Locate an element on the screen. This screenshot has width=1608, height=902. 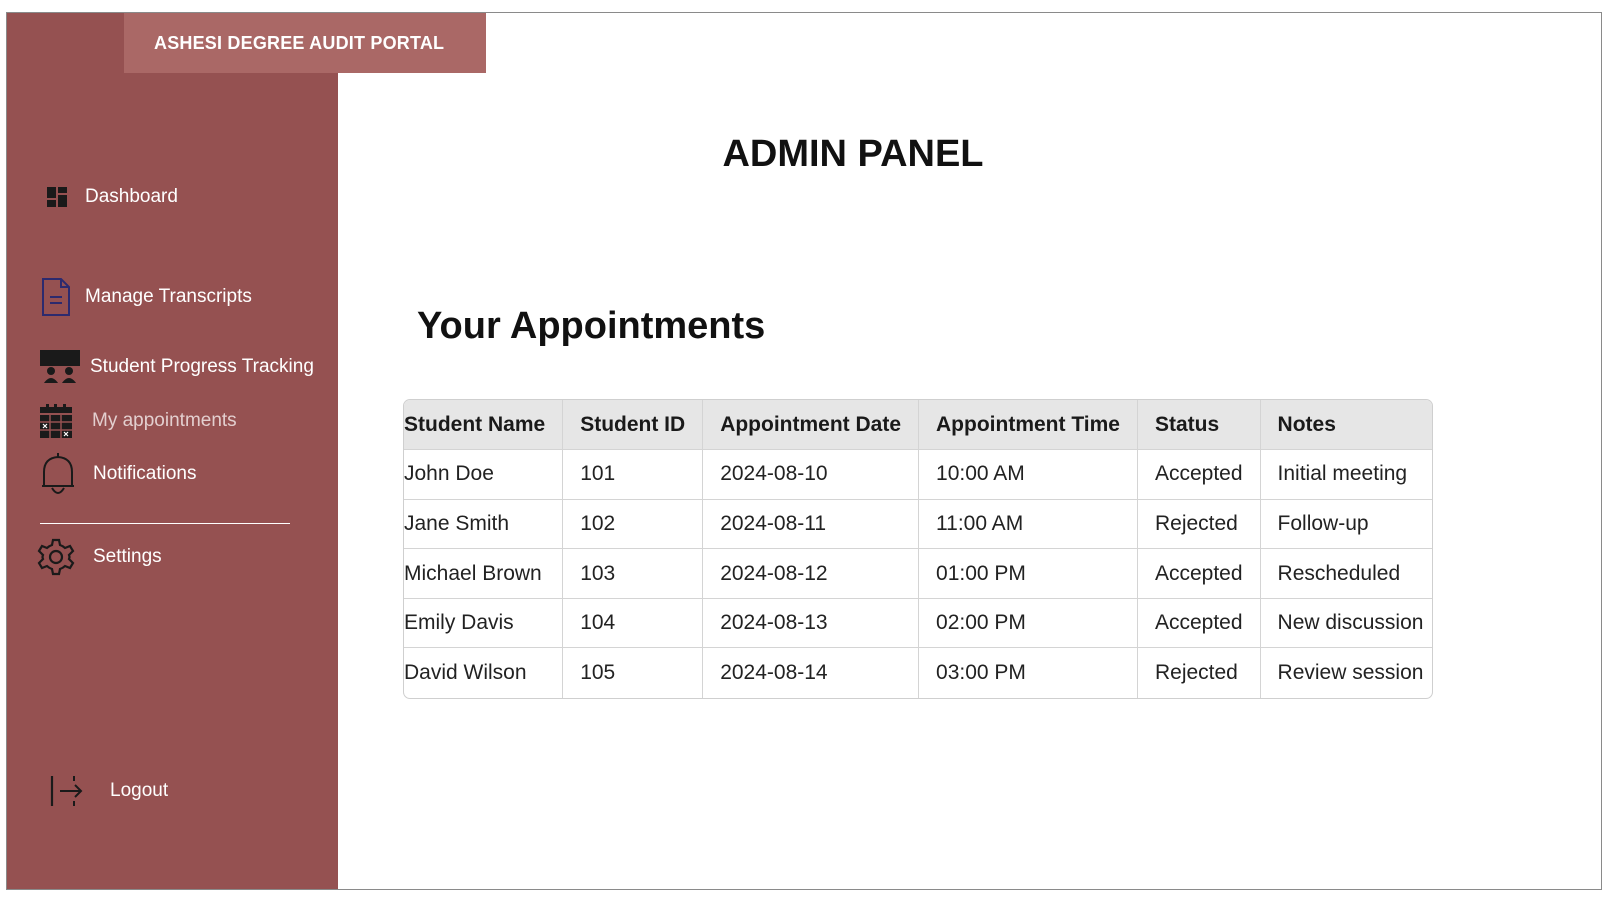
cell-appointment-date: 2024-08-12 is located at coordinates (811, 573).